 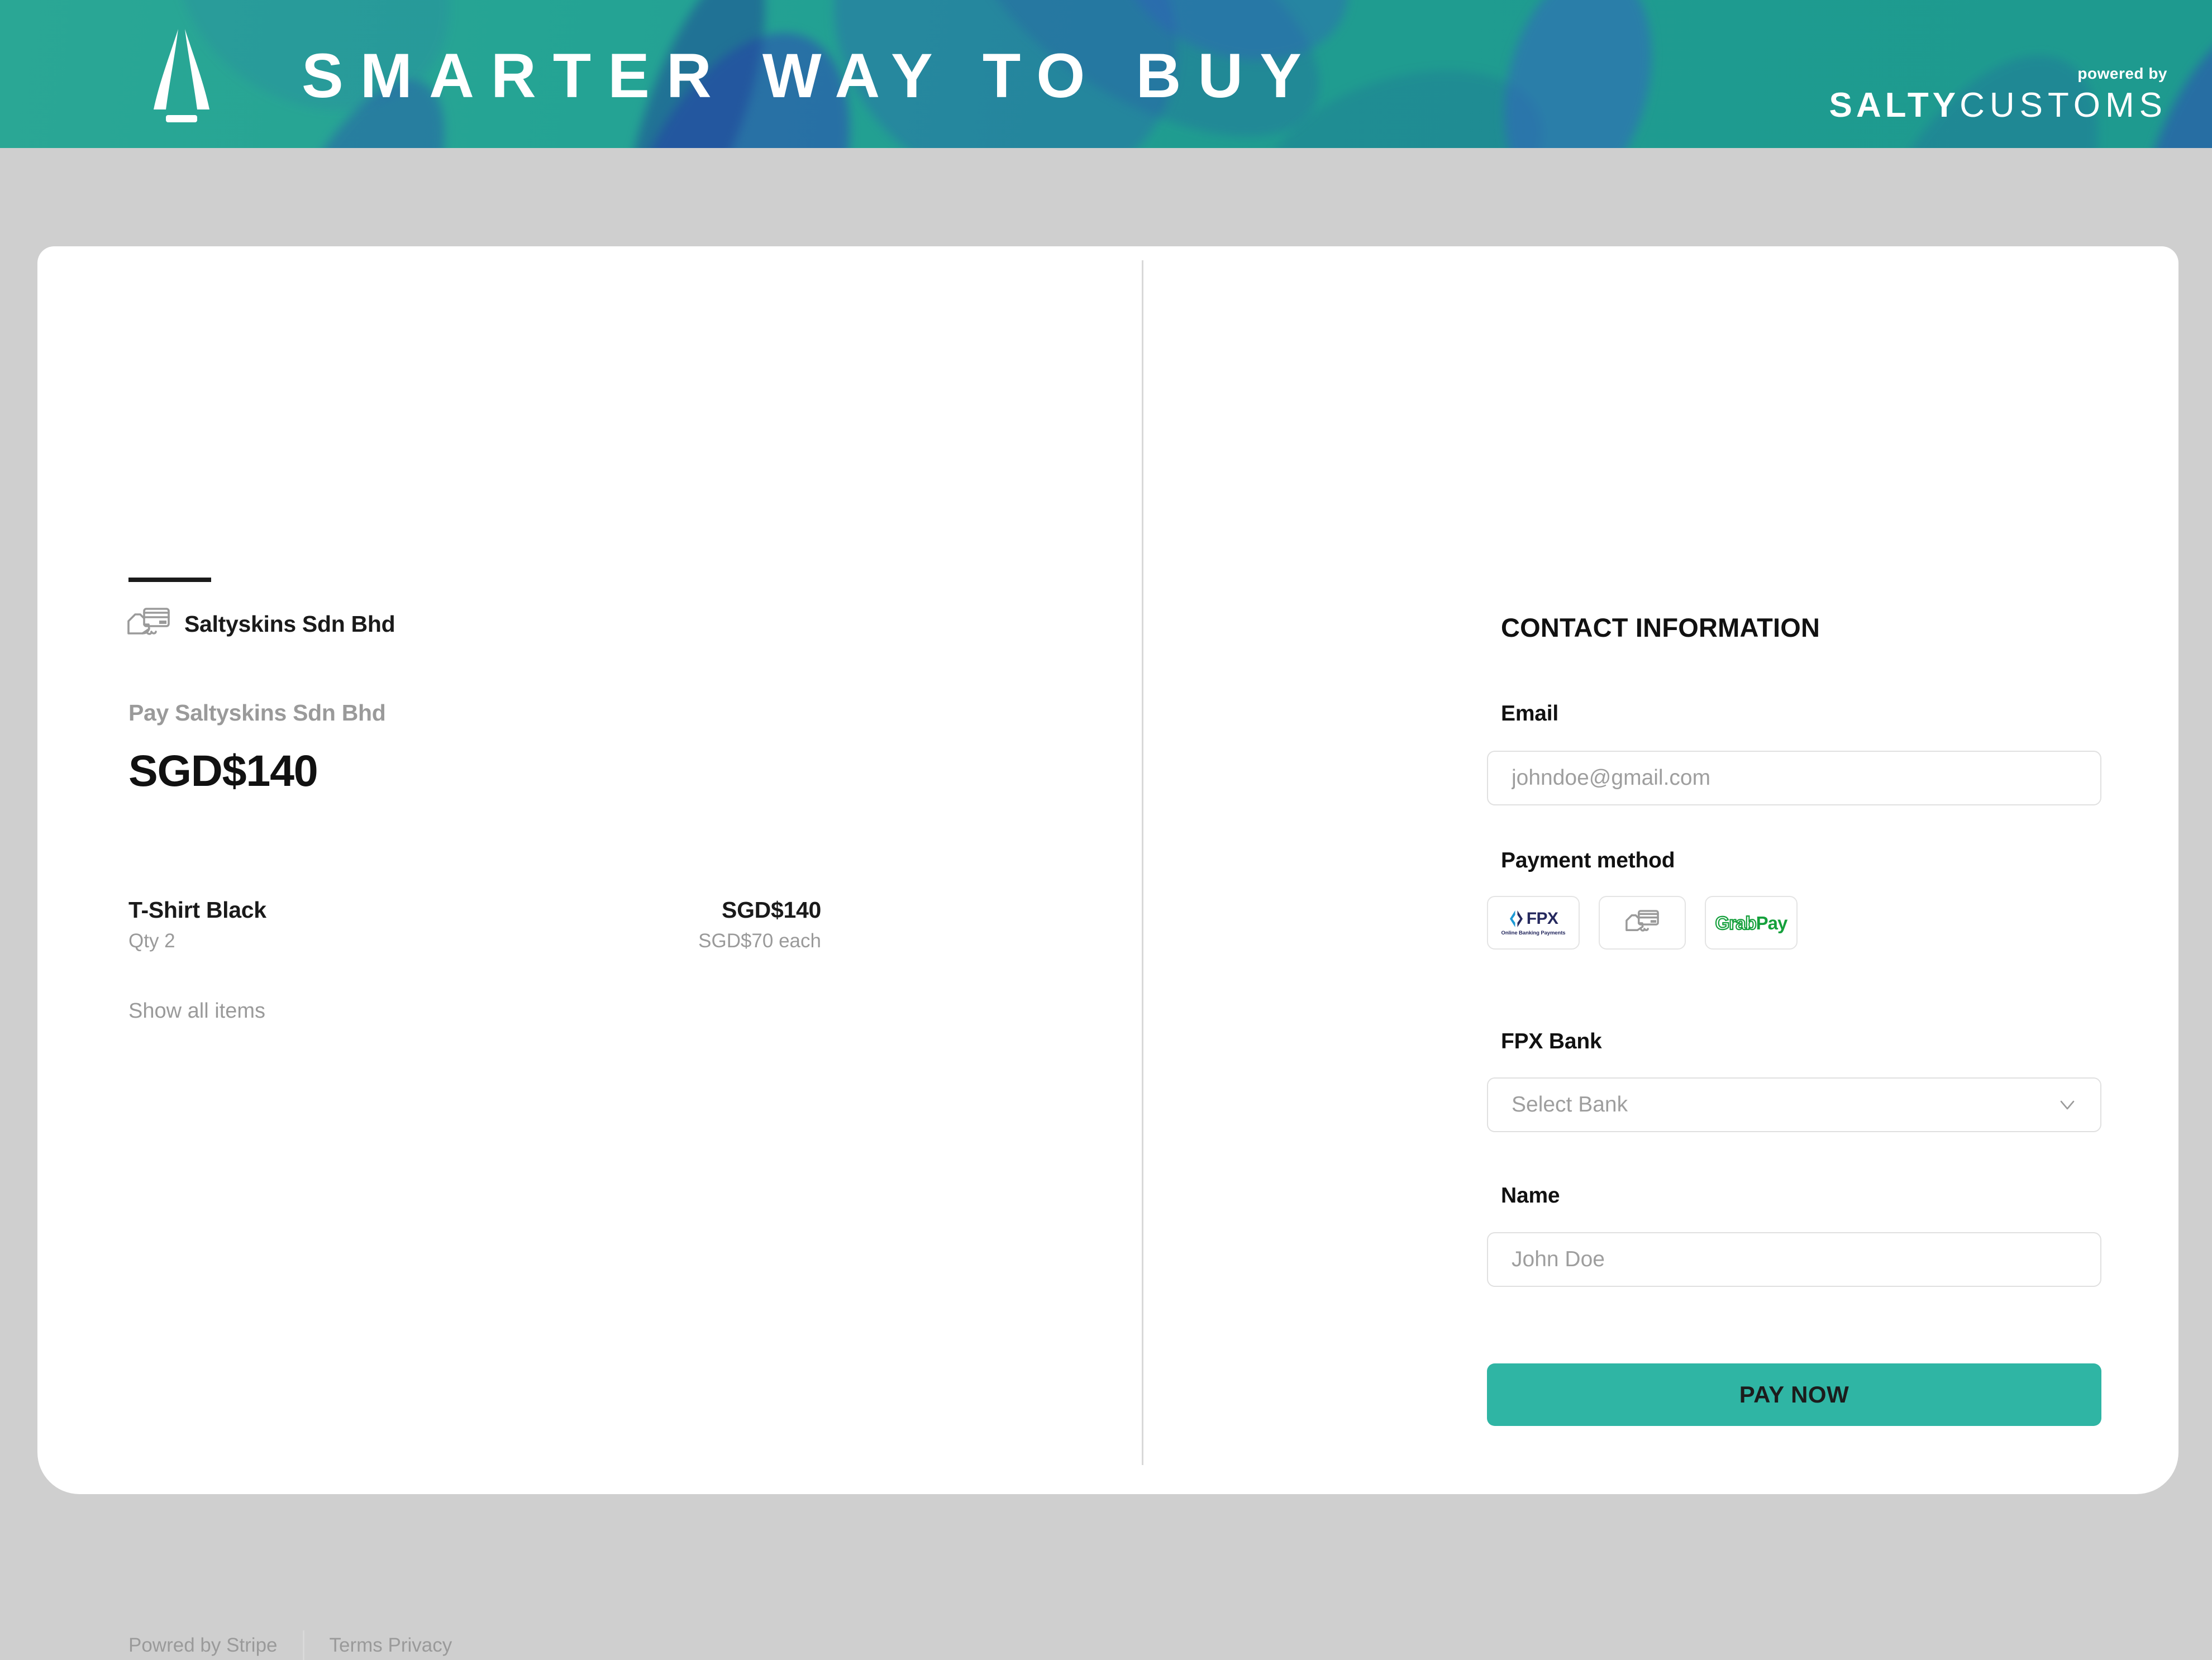 What do you see at coordinates (1736, 923) in the screenshot?
I see `grabpay-grab-word: Grab` at bounding box center [1736, 923].